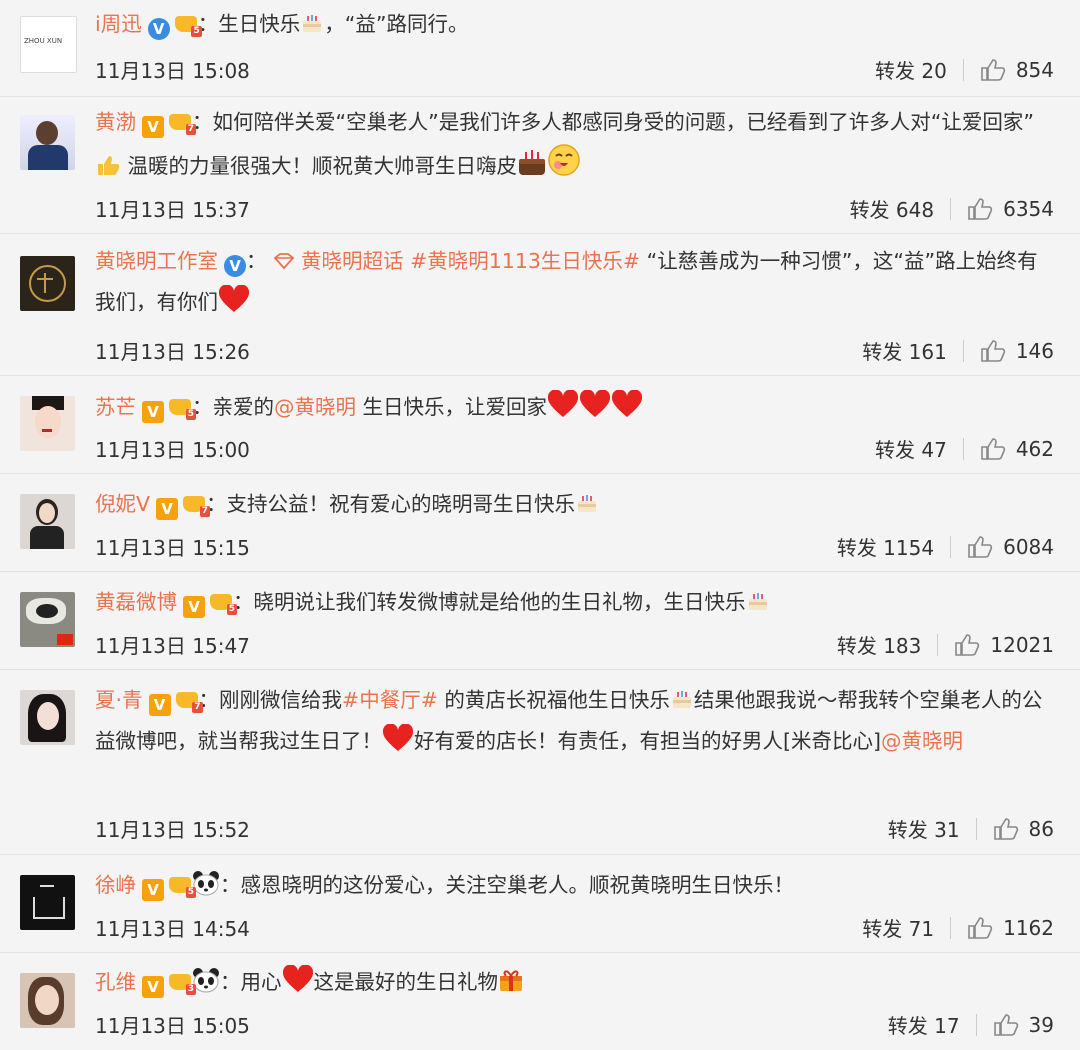 The width and height of the screenshot is (1080, 1050). I want to click on like-count: 12021, so click(1022, 644).